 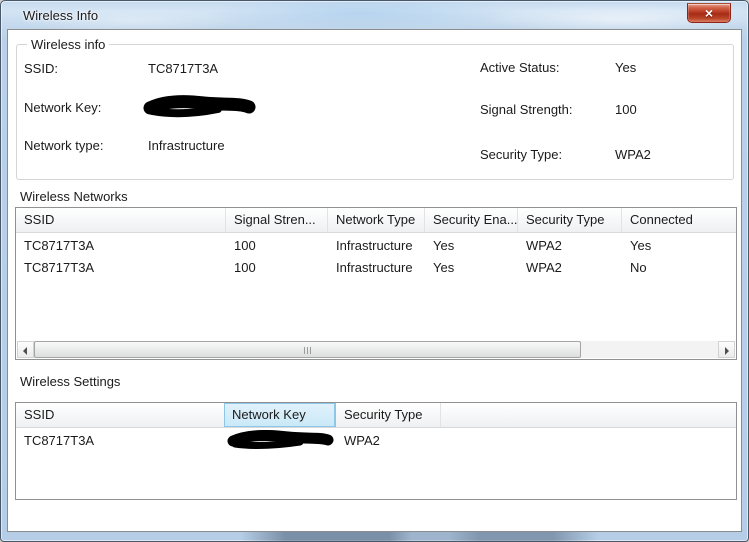 I want to click on settings-row-1: TC8717T3A WPA2, so click(x=376, y=441).